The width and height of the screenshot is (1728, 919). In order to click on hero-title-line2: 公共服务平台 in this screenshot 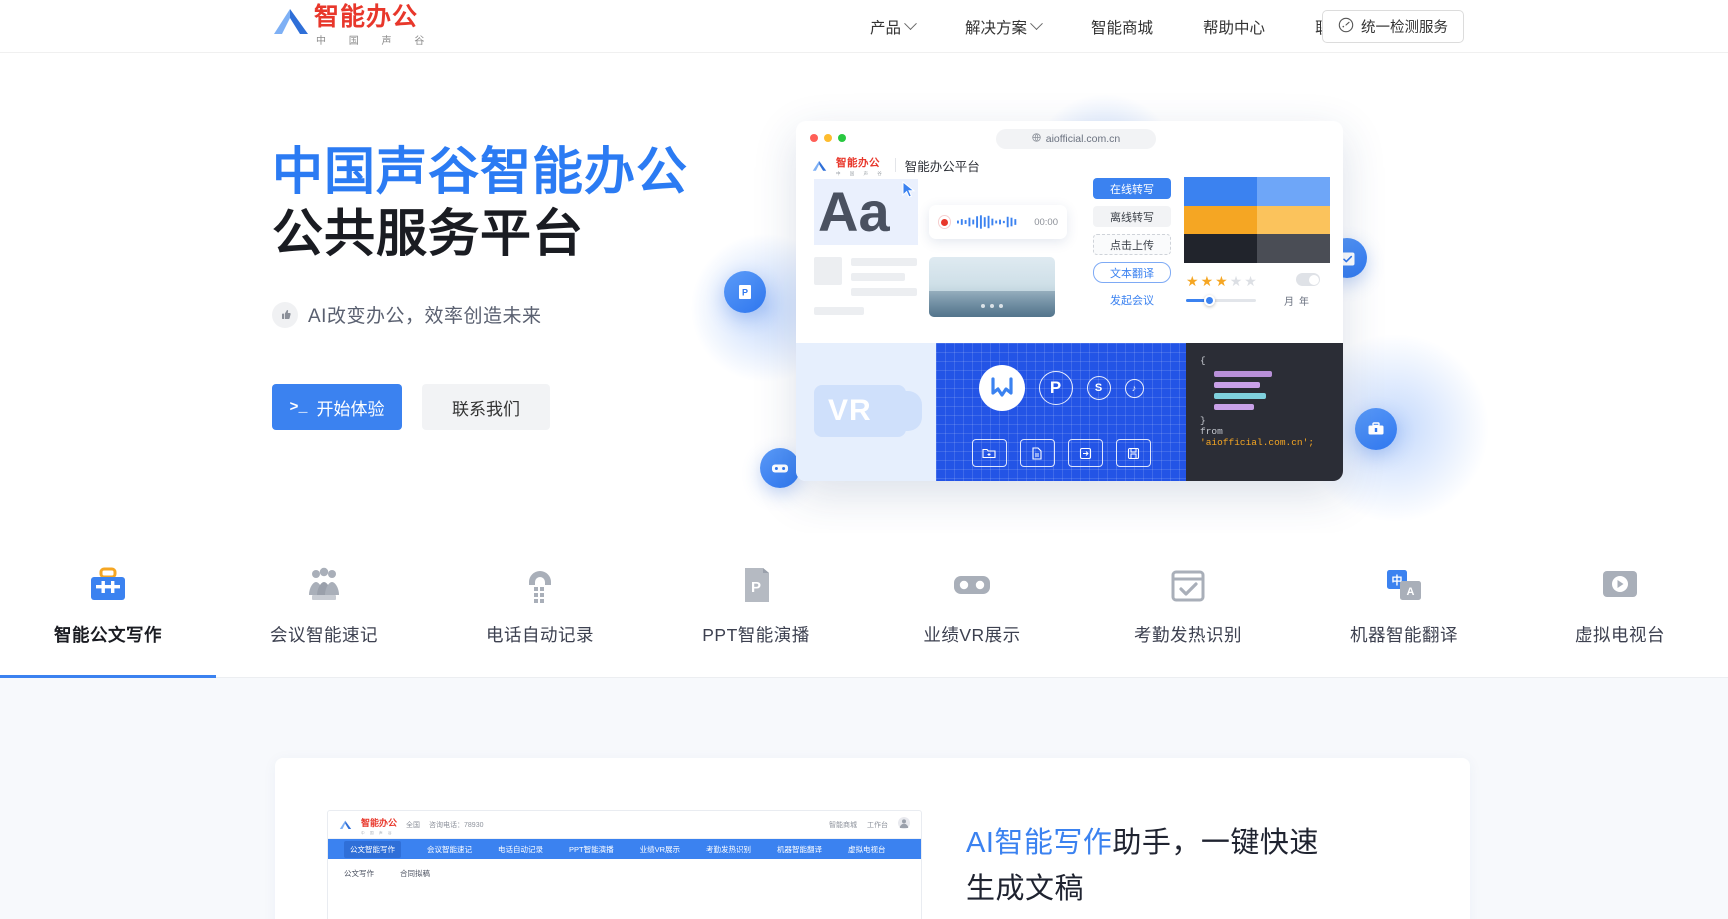, I will do `click(428, 233)`.